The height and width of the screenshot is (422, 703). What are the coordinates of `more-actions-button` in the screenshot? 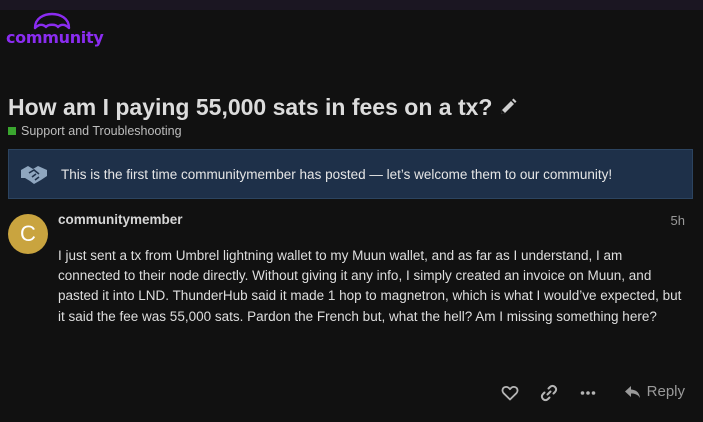 It's located at (588, 393).